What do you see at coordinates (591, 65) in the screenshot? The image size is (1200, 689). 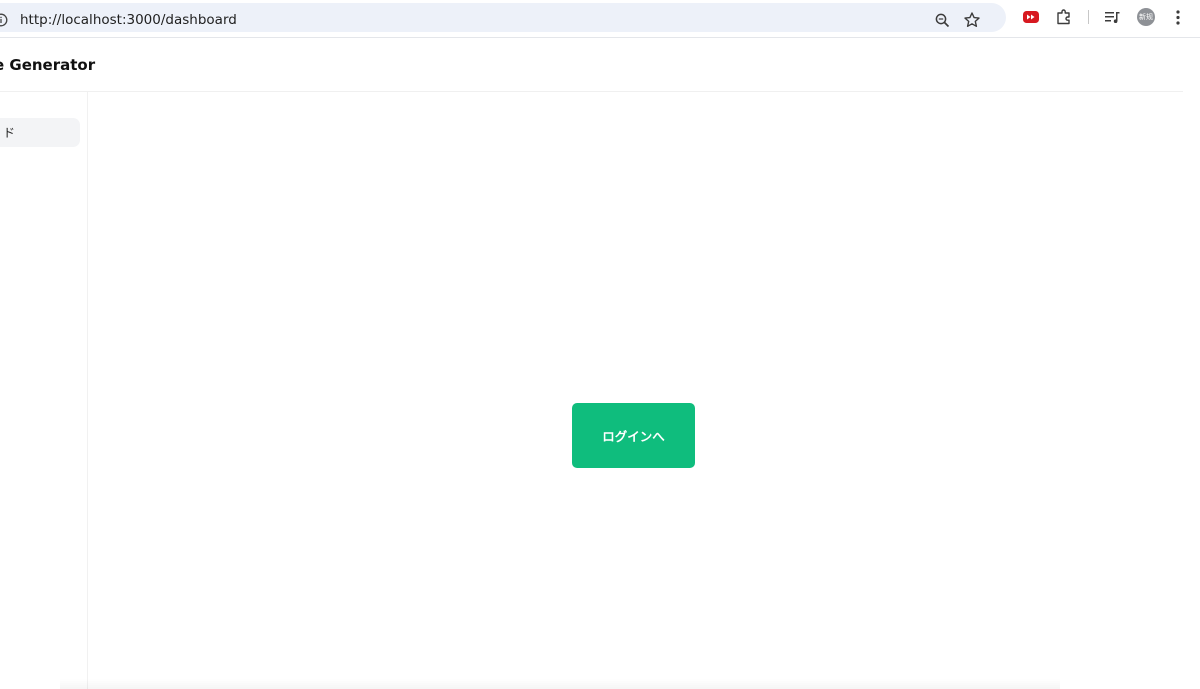 I see `app-header: e Generator` at bounding box center [591, 65].